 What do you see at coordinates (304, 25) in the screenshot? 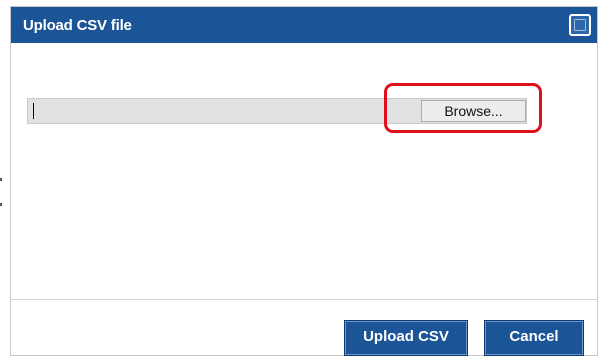
I see `dialog-titlebar: Upload CSV file` at bounding box center [304, 25].